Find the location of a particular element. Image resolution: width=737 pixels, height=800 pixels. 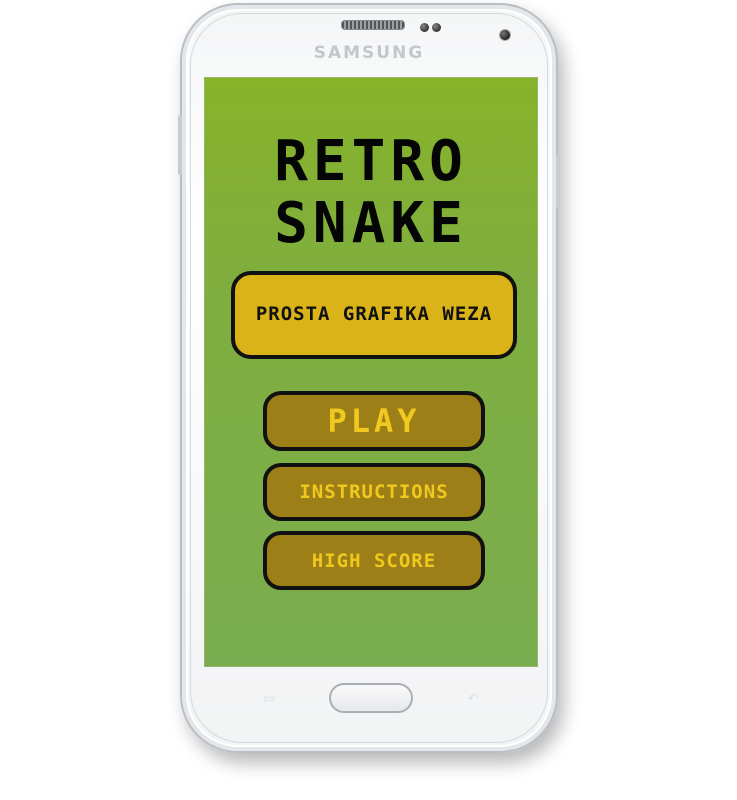

back-icon: ↶ is located at coordinates (473, 698).